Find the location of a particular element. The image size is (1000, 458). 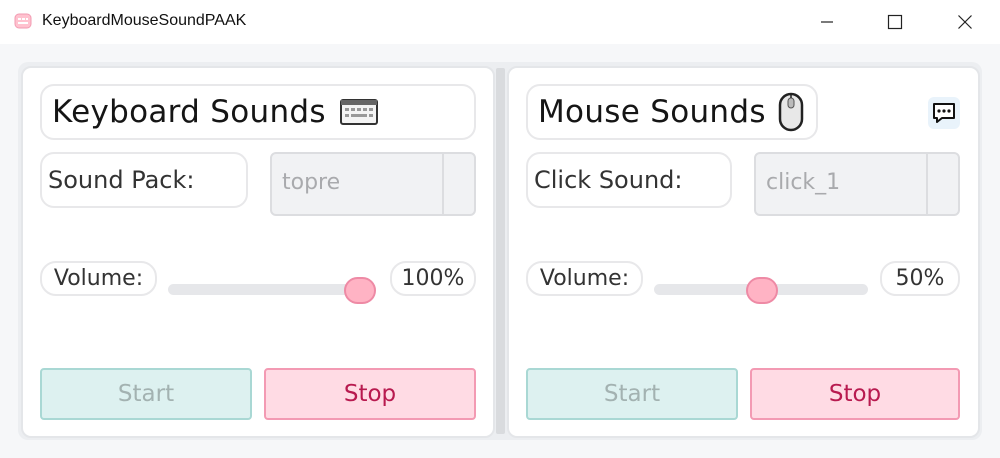

mouse-volume-label-text: Volume: is located at coordinates (584, 278).